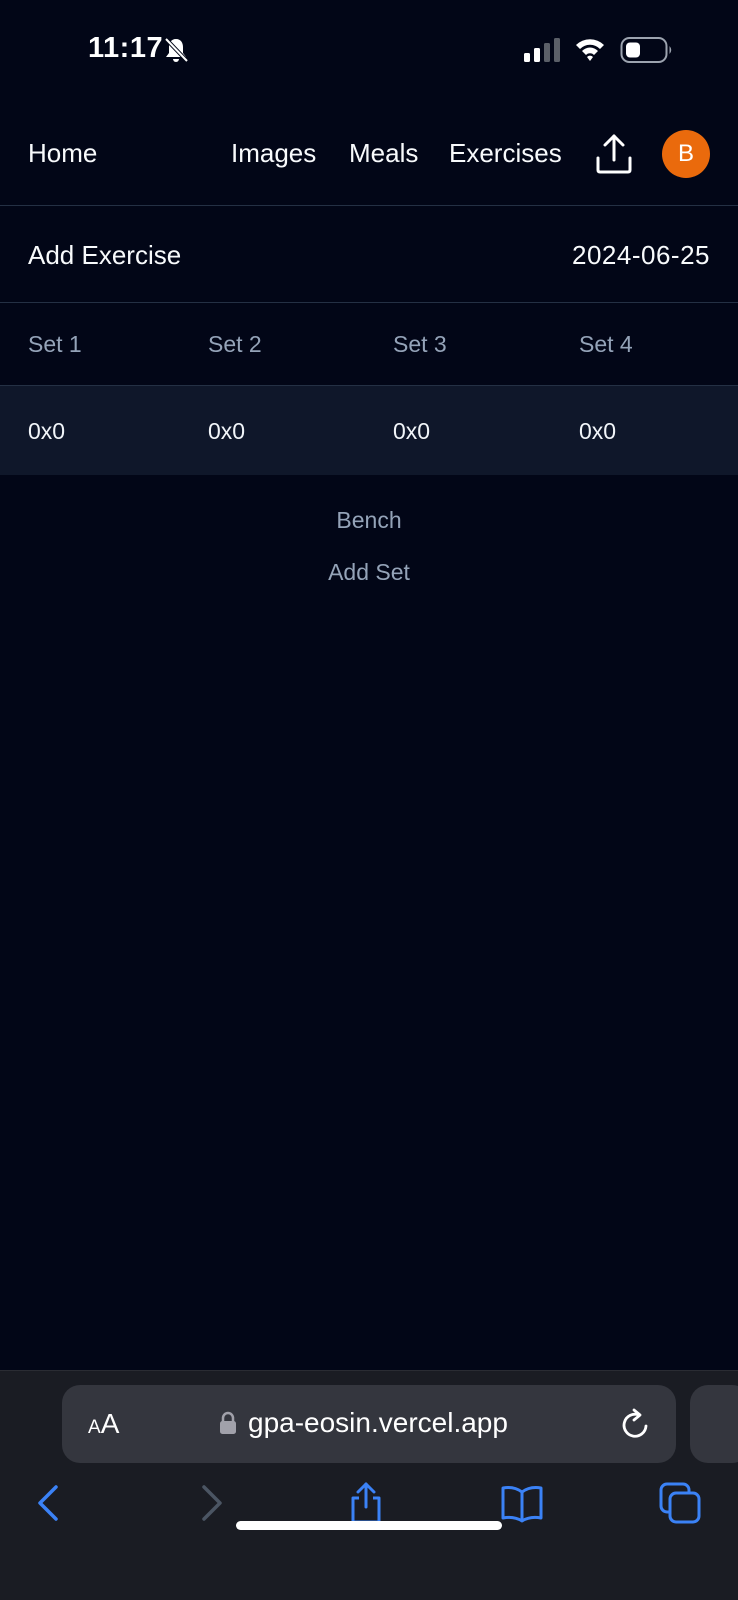 The image size is (738, 1600). What do you see at coordinates (606, 344) in the screenshot?
I see `column-header-set-4: Set 4` at bounding box center [606, 344].